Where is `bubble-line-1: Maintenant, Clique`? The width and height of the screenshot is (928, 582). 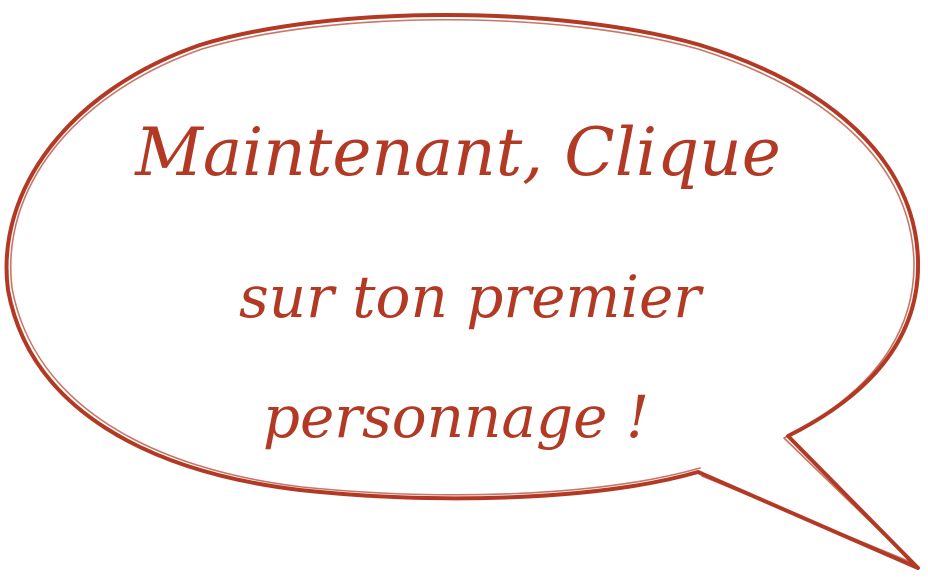
bubble-line-1: Maintenant, Clique is located at coordinates (458, 152).